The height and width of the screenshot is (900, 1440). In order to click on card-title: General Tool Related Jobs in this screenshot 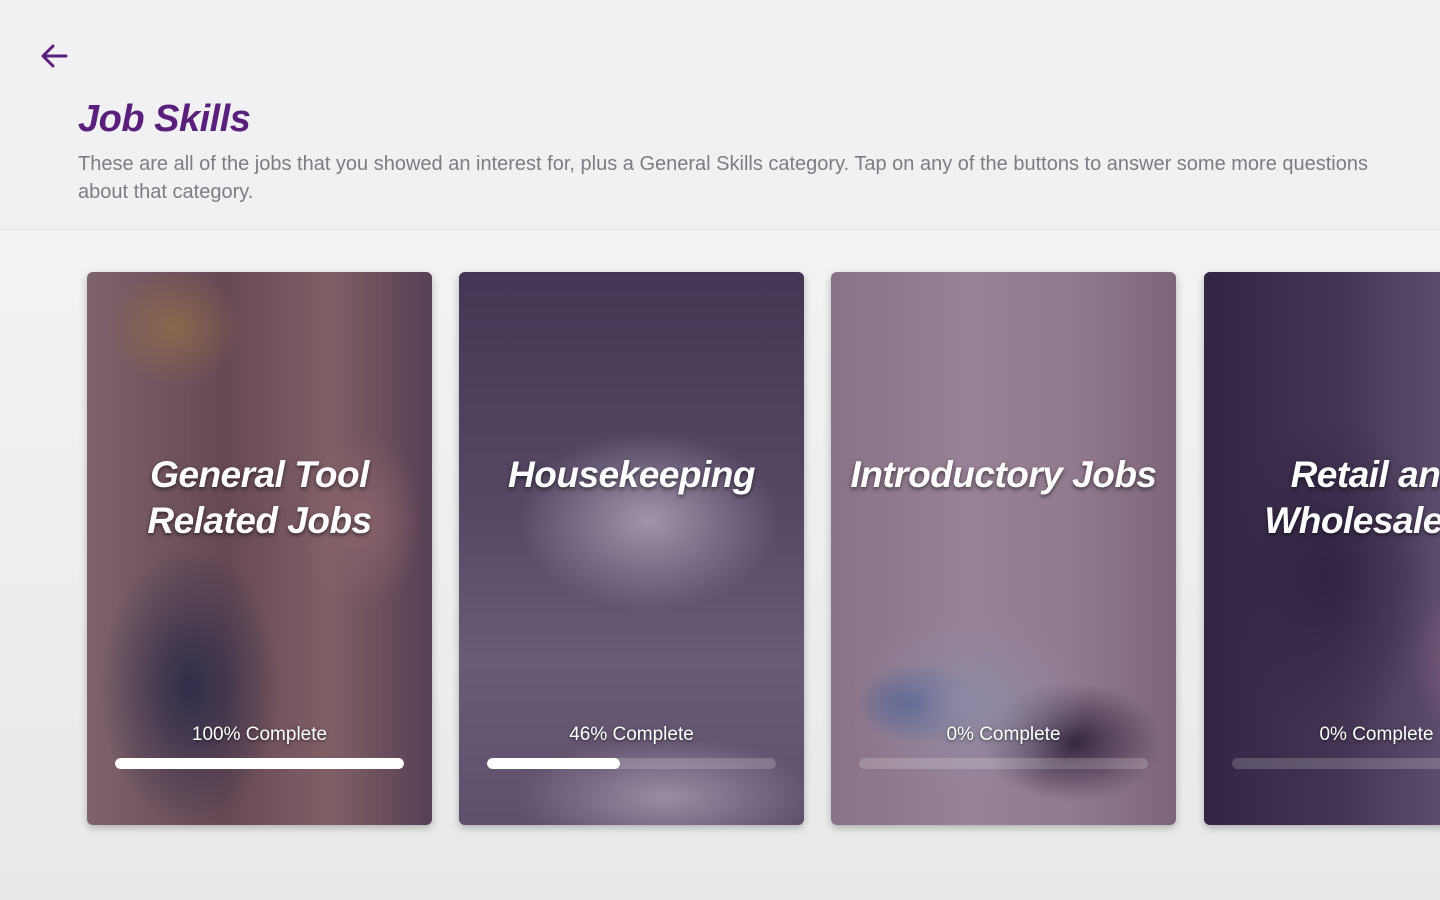, I will do `click(259, 497)`.